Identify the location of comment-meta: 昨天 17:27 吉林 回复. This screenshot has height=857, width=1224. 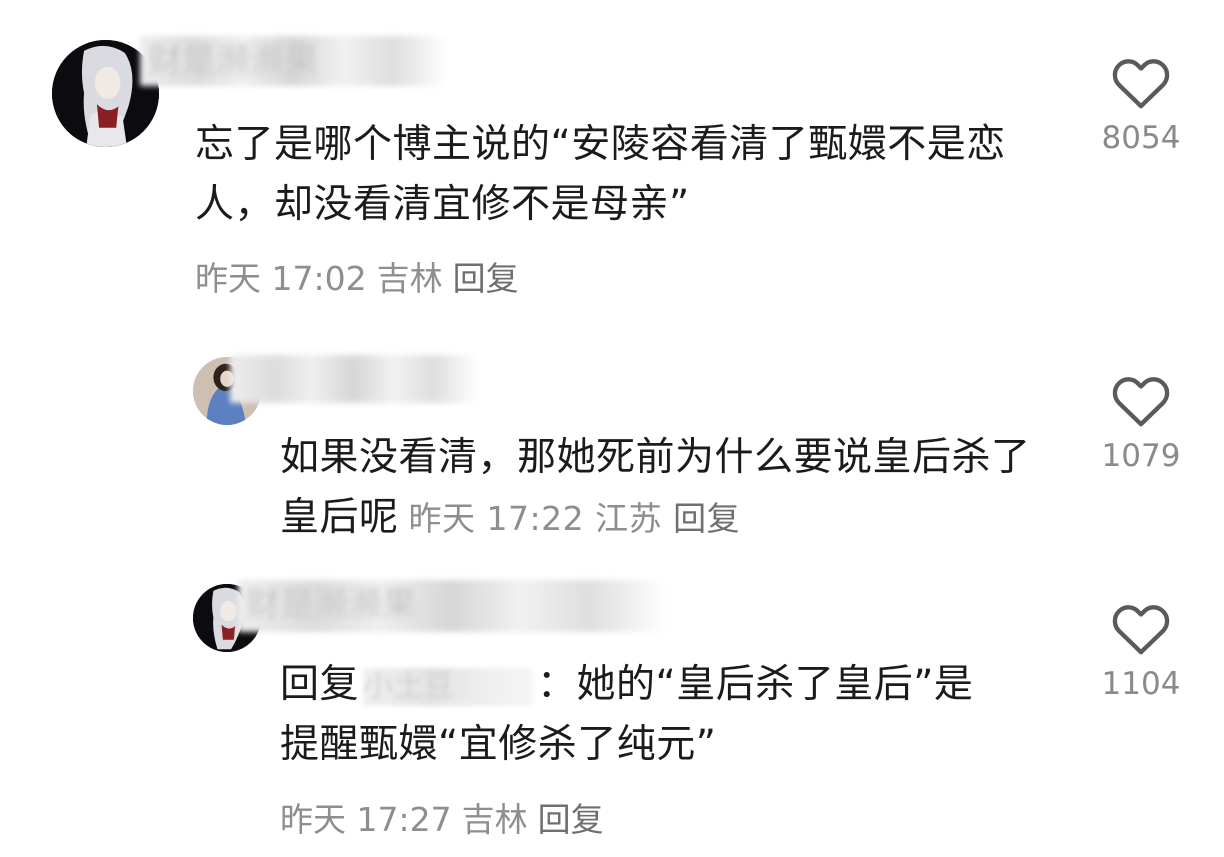
(447, 820).